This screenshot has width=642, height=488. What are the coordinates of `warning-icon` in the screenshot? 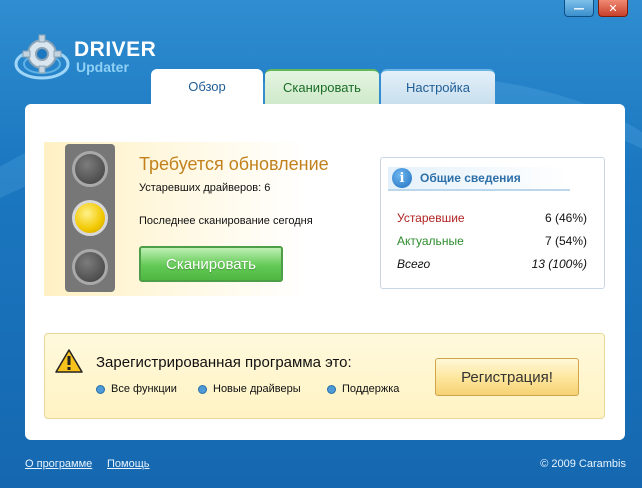 It's located at (69, 361).